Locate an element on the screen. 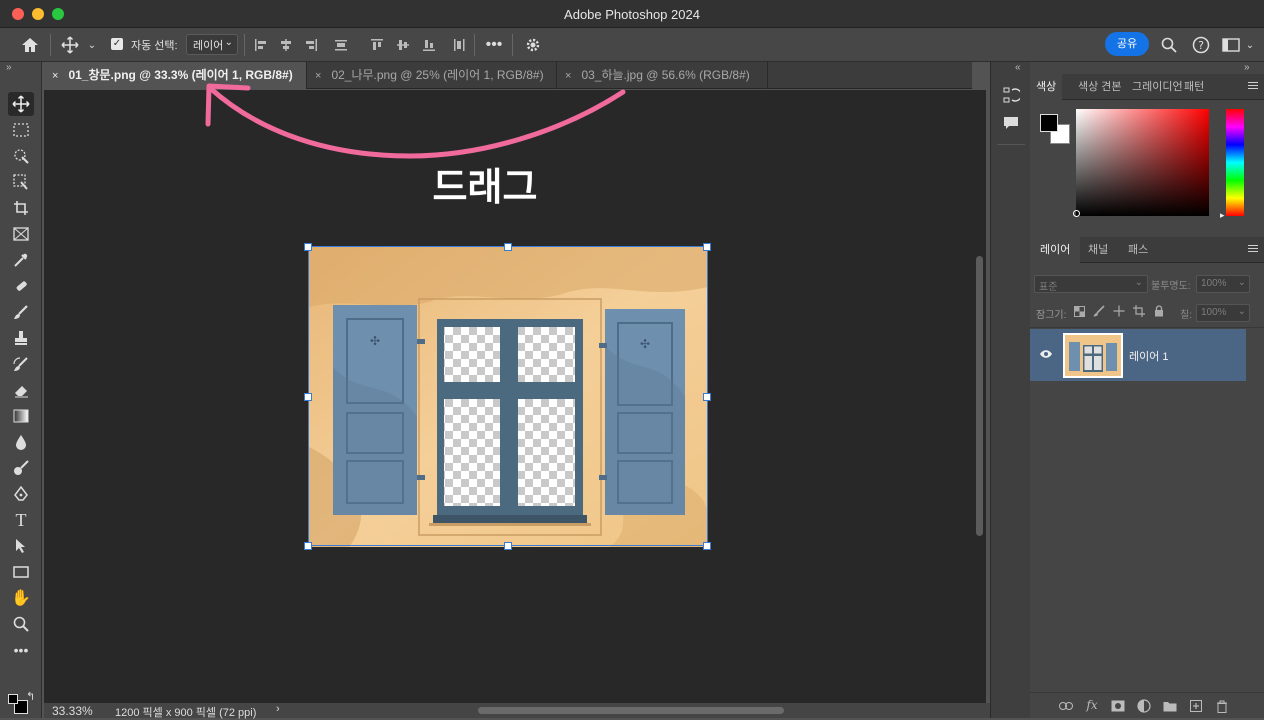 The height and width of the screenshot is (720, 1264). horizontal-scroll-thumb is located at coordinates (631, 710).